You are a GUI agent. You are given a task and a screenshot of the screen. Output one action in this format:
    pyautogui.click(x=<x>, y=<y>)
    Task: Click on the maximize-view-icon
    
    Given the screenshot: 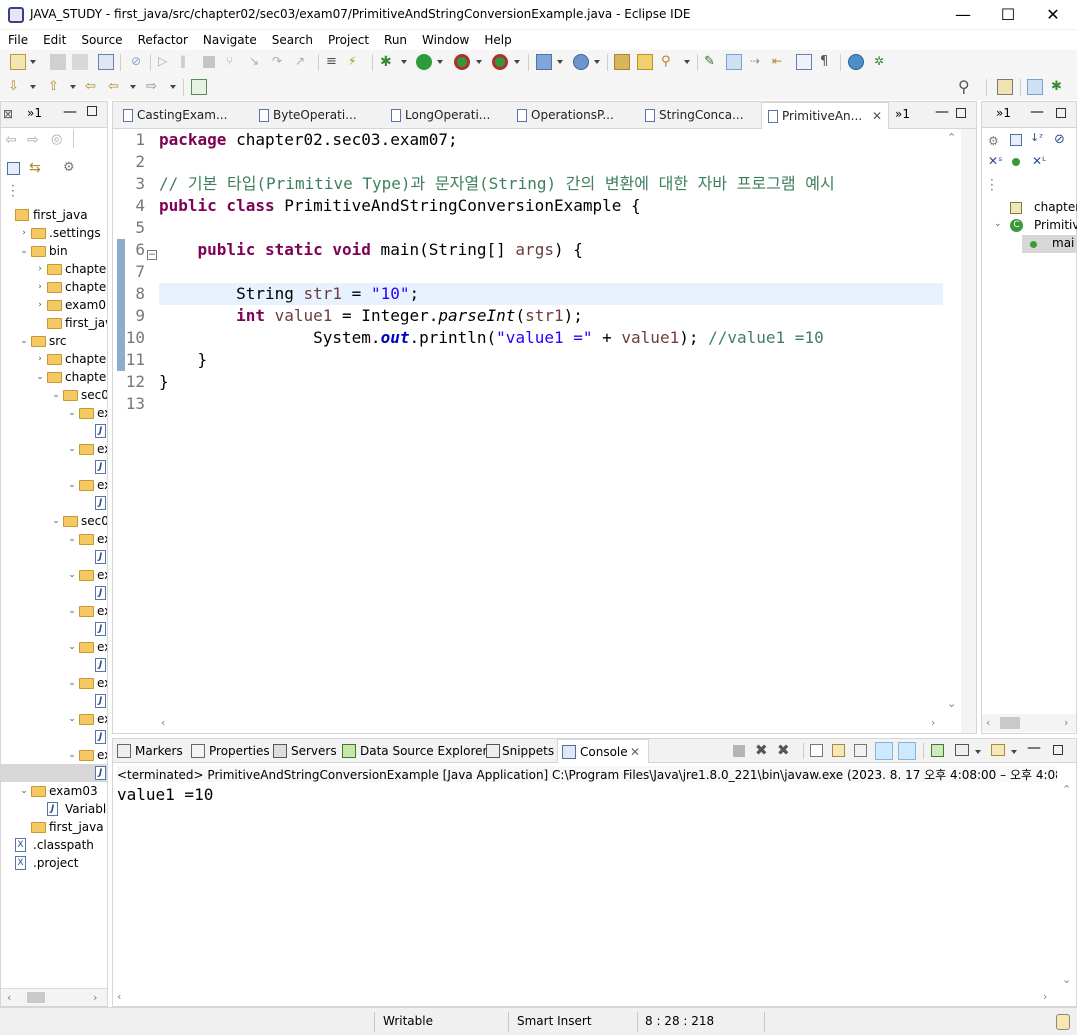 What is the action you would take?
    pyautogui.click(x=92, y=111)
    